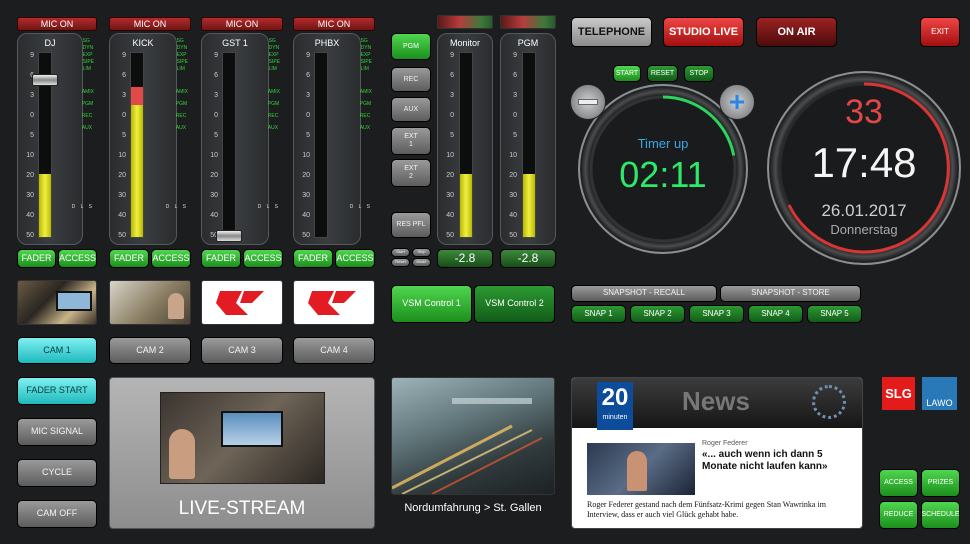 The height and width of the screenshot is (544, 970). I want to click on cam-off-button: CAM OFF, so click(57, 514).